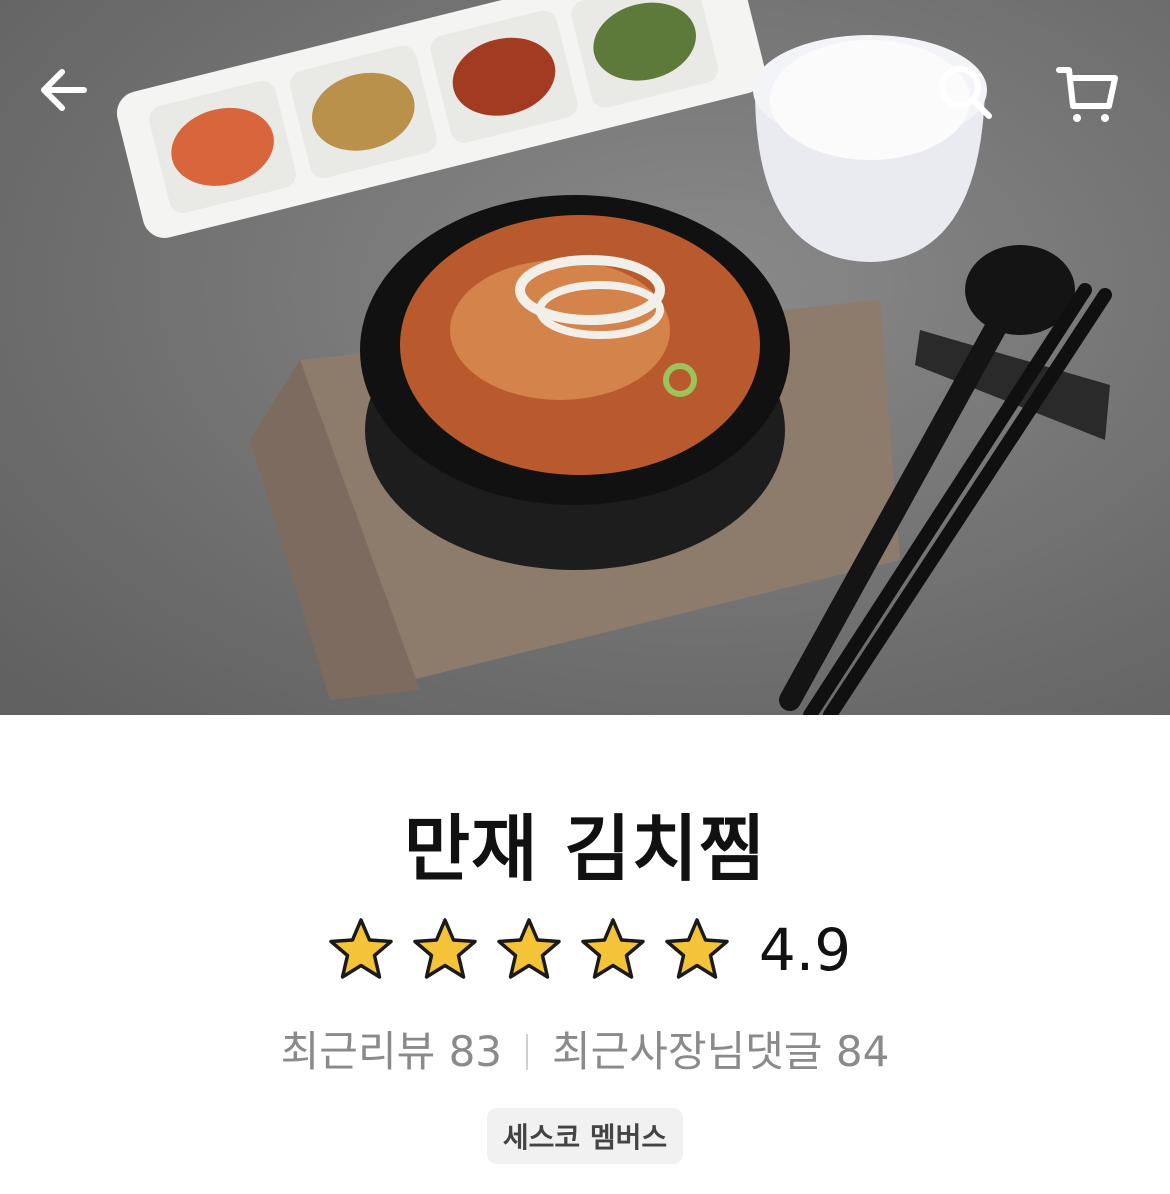 The image size is (1170, 1194). Describe the element at coordinates (1087, 94) in the screenshot. I see `cart-icon` at that location.